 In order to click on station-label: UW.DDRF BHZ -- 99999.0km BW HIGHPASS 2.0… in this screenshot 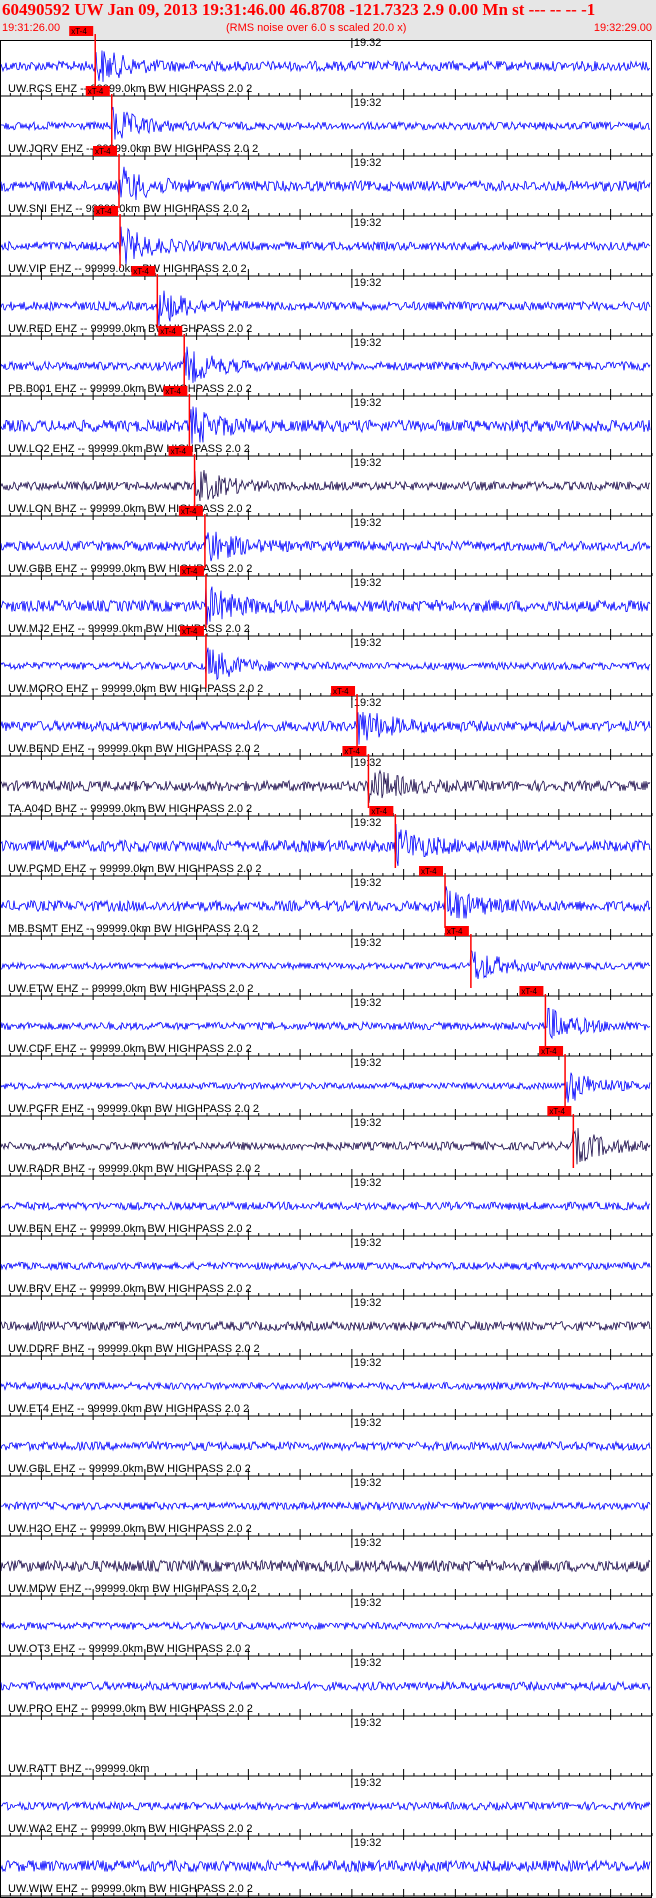, I will do `click(134, 1349)`.